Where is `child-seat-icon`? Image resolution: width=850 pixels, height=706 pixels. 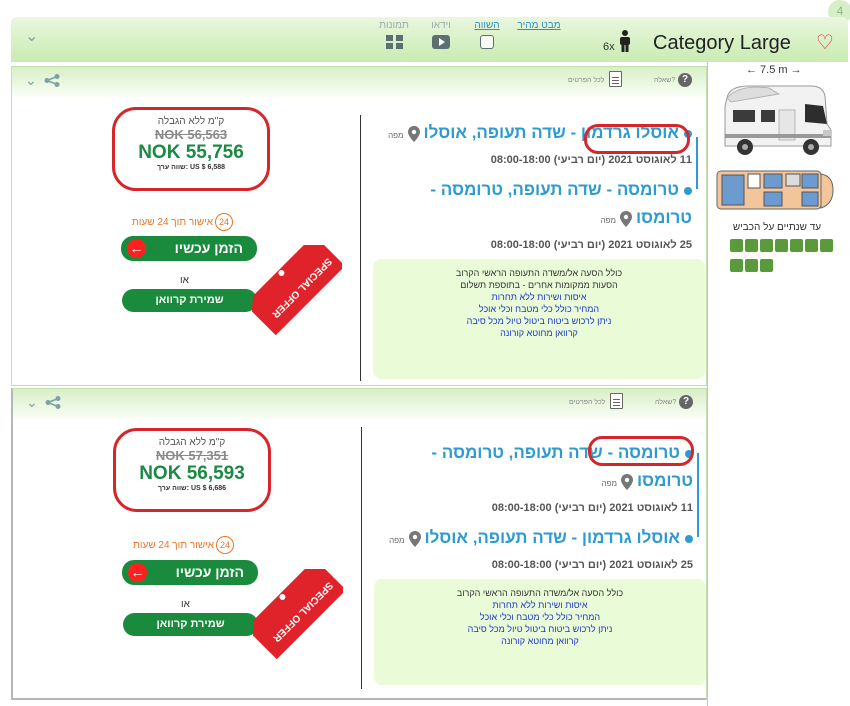
child-seat-icon is located at coordinates (811, 245).